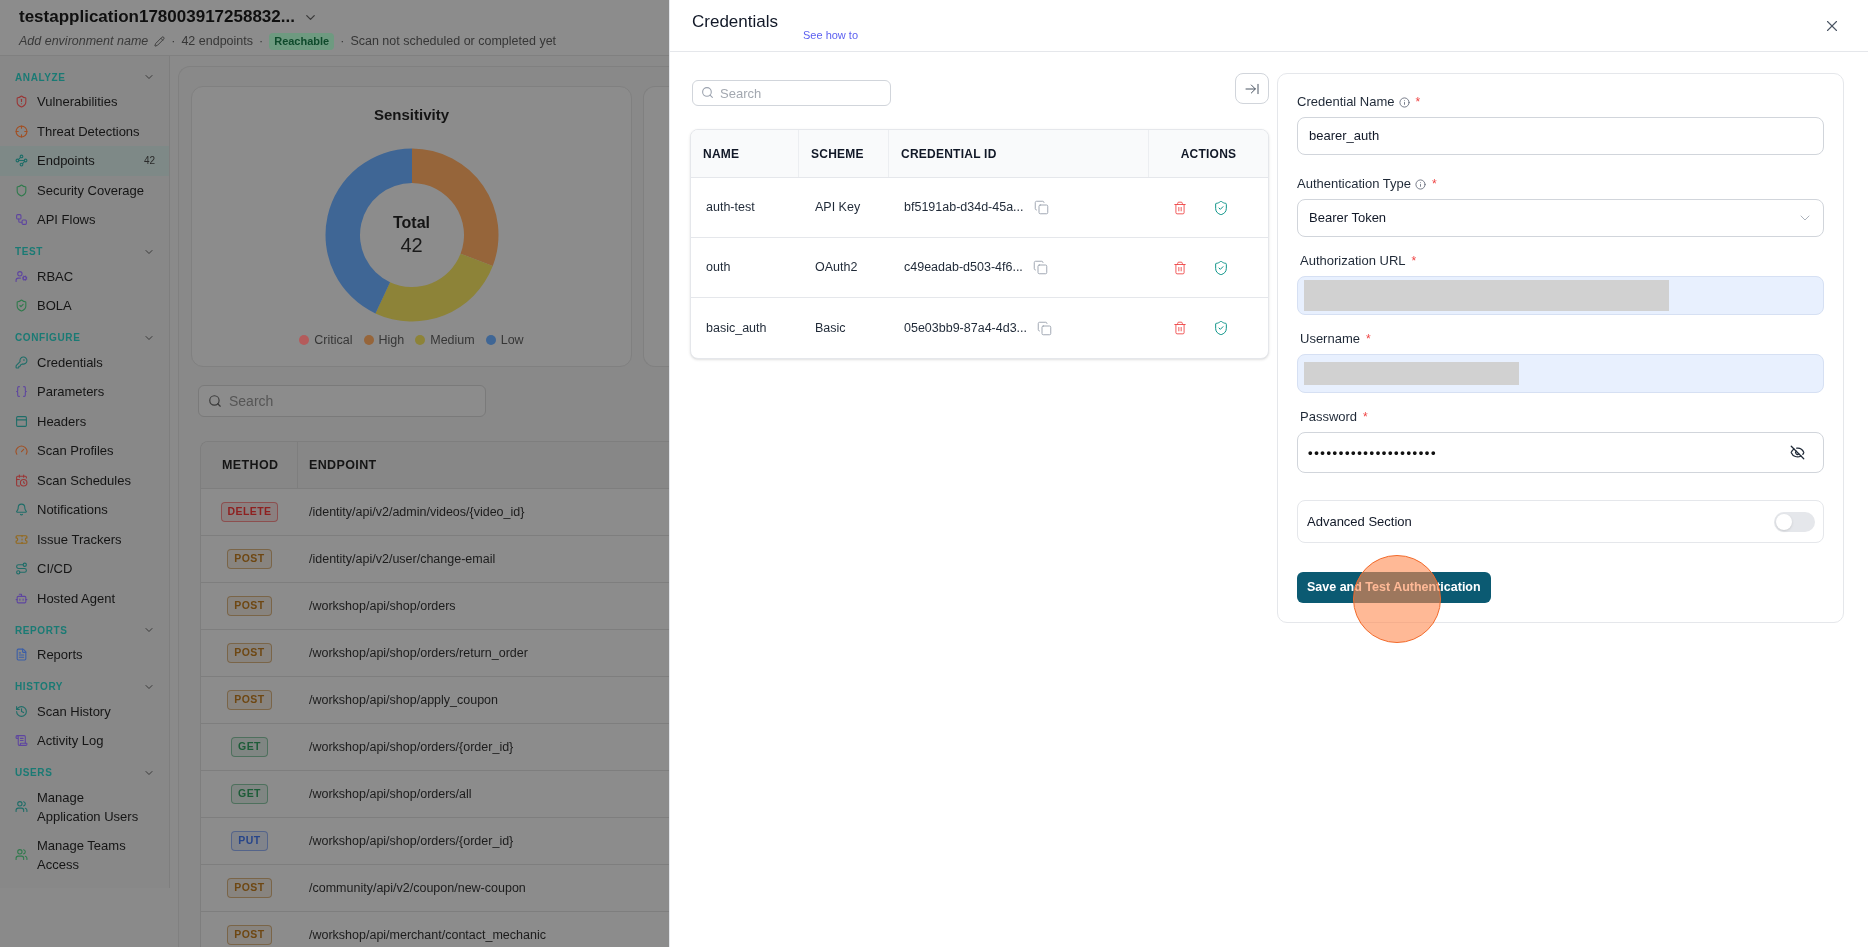 Image resolution: width=1868 pixels, height=947 pixels. I want to click on chart-title: Sensitivity, so click(411, 115).